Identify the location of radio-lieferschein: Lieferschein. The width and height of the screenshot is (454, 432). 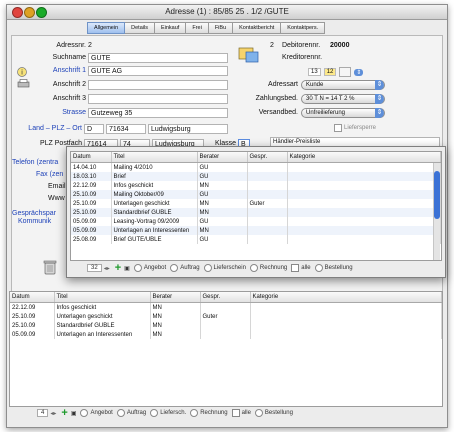
(224, 268).